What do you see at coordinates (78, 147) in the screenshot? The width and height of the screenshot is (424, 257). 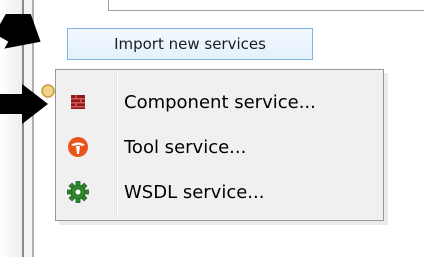 I see `tool-icon` at bounding box center [78, 147].